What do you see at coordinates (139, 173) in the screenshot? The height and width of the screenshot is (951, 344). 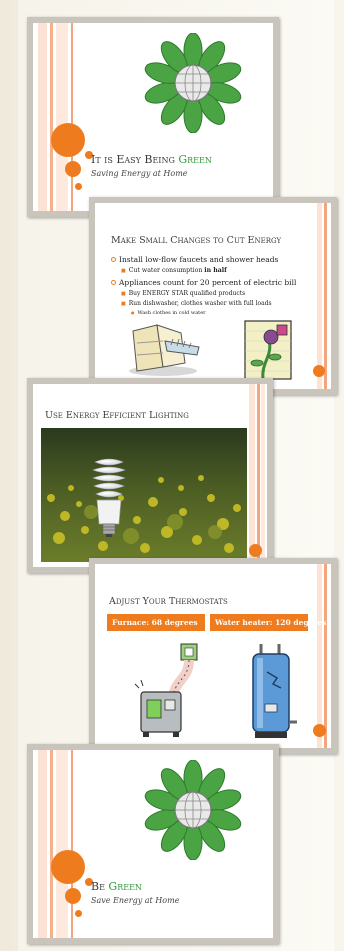 I see `slide-subtitle: Saving Energy at Home` at bounding box center [139, 173].